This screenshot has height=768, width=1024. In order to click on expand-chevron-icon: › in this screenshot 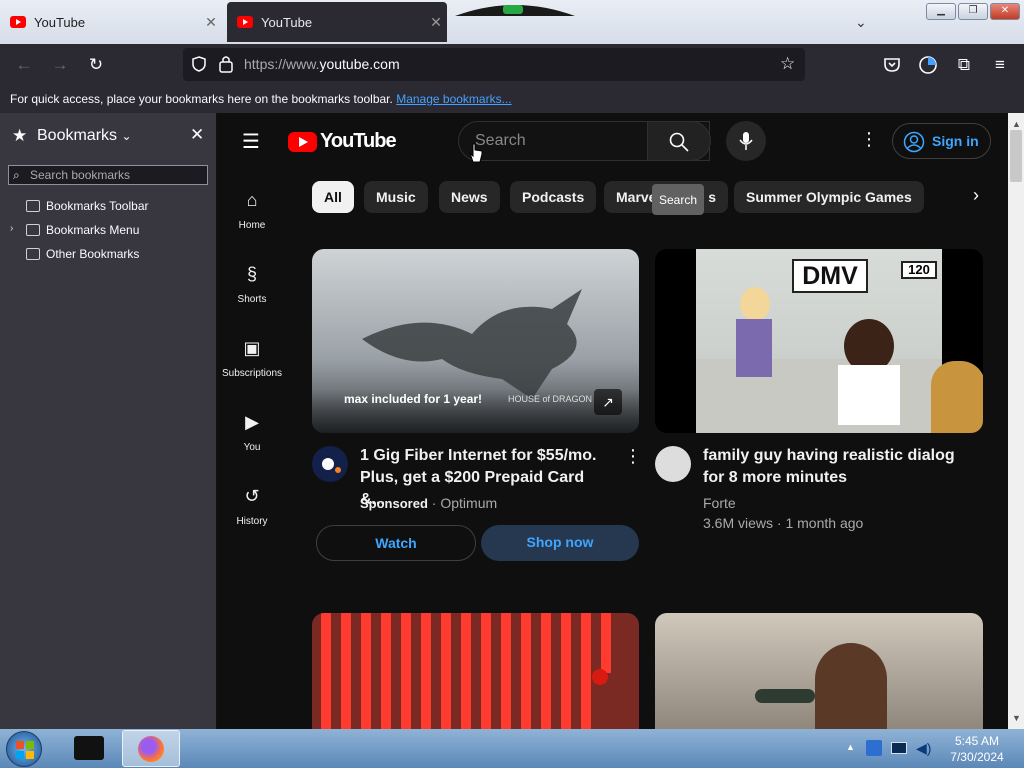, I will do `click(11, 228)`.